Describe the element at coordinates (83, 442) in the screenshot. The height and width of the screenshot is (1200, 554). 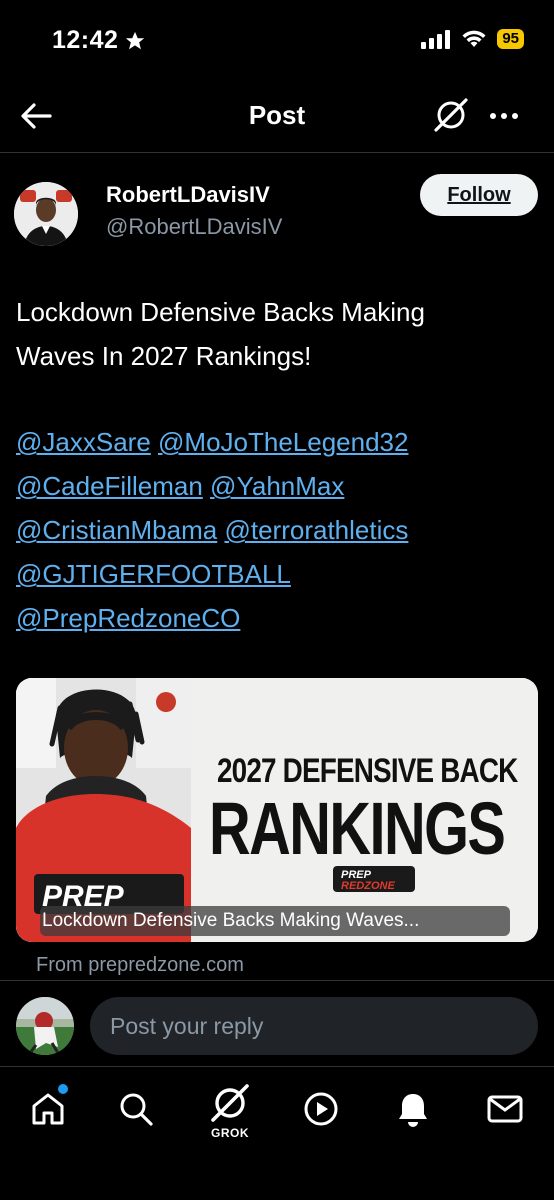
I see `mention-link: @JaxxSare` at that location.